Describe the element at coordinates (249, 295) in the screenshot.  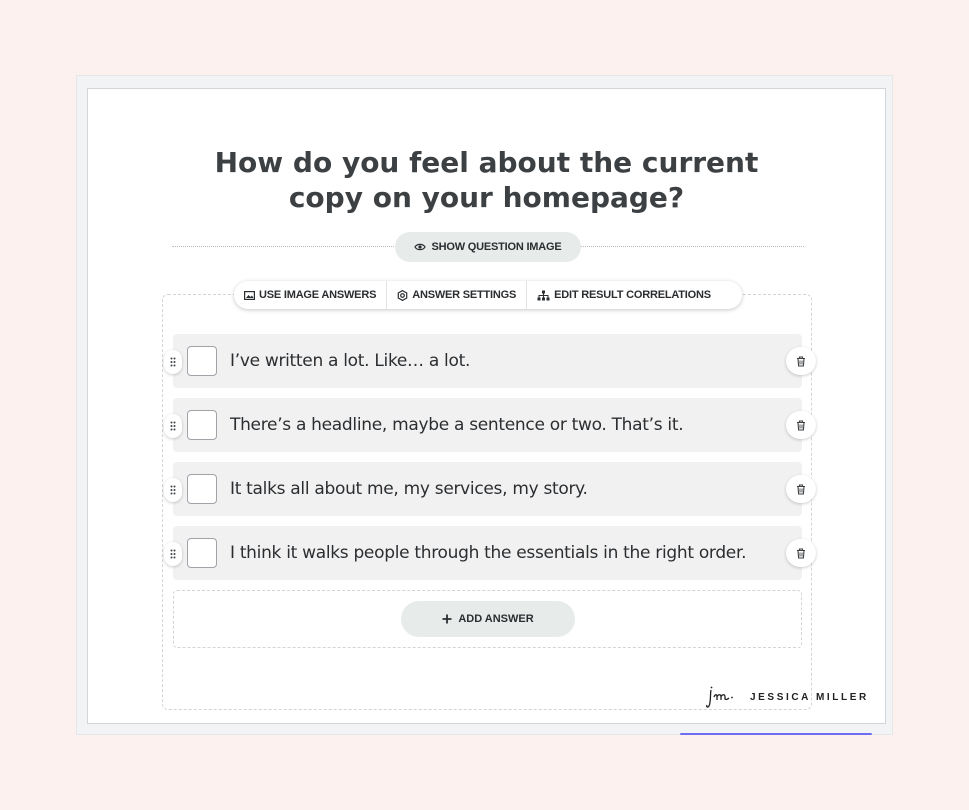
I see `image-icon` at that location.